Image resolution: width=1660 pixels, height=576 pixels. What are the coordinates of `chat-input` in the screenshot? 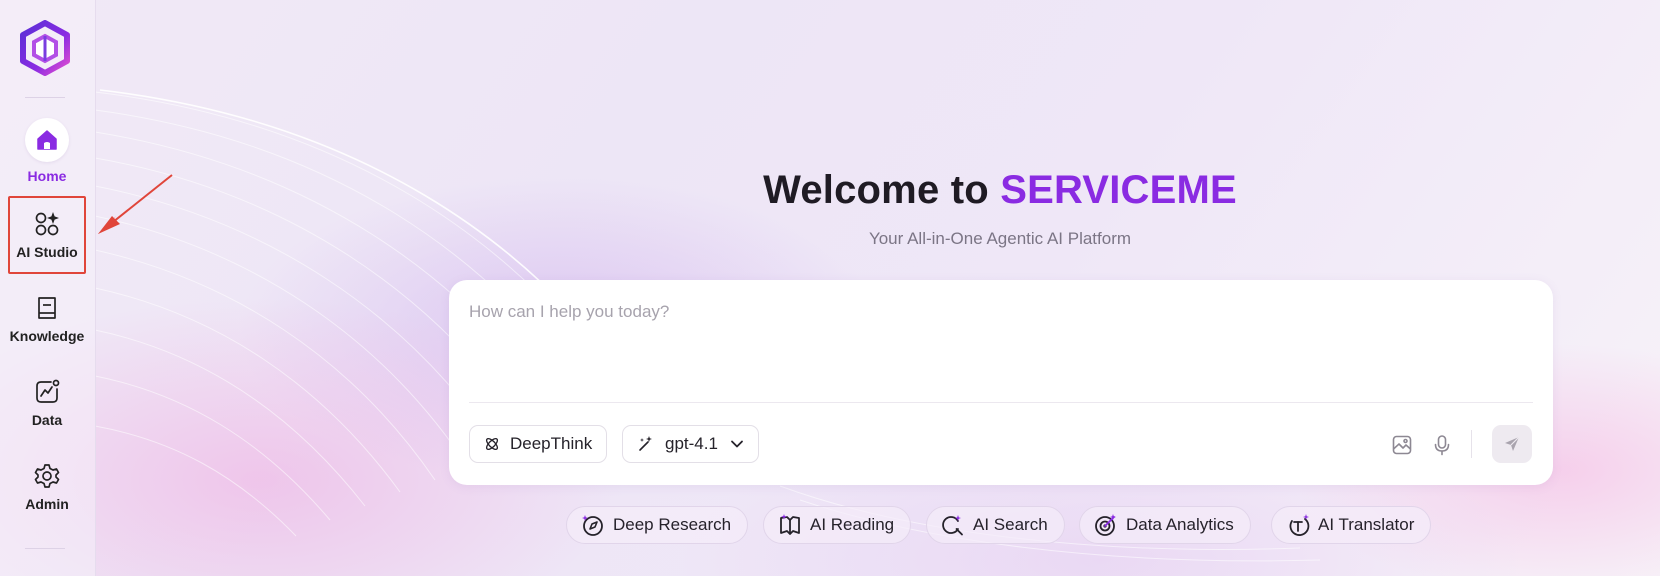 It's located at (999, 342).